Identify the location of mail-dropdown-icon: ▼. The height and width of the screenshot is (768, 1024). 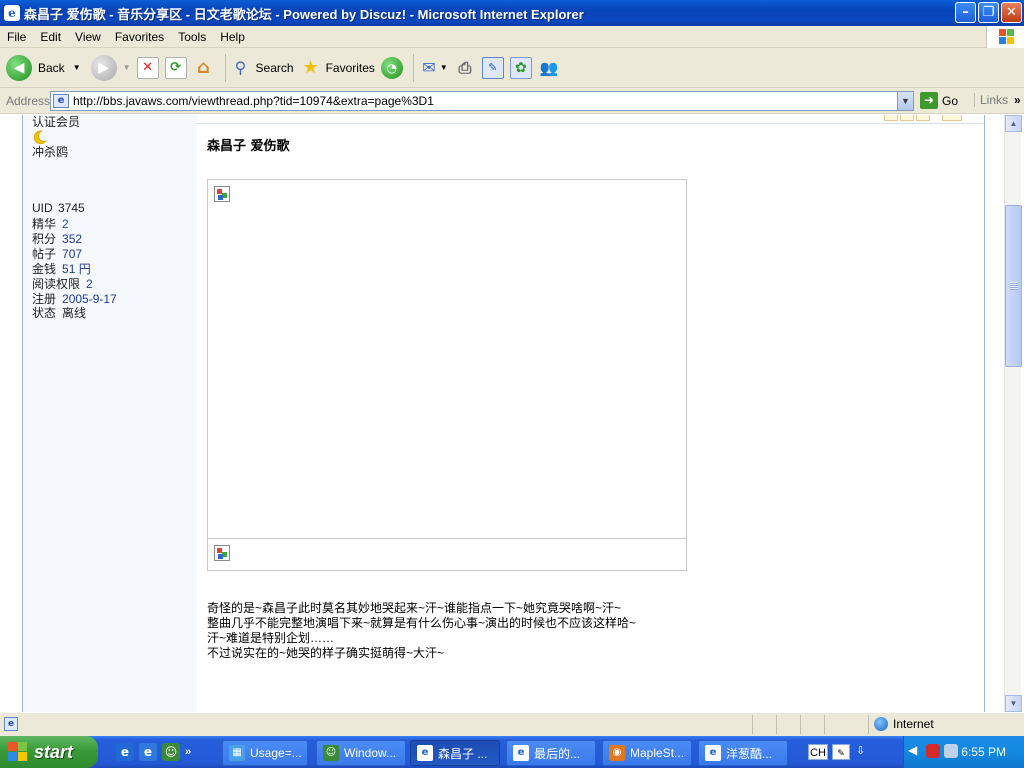
(444, 67).